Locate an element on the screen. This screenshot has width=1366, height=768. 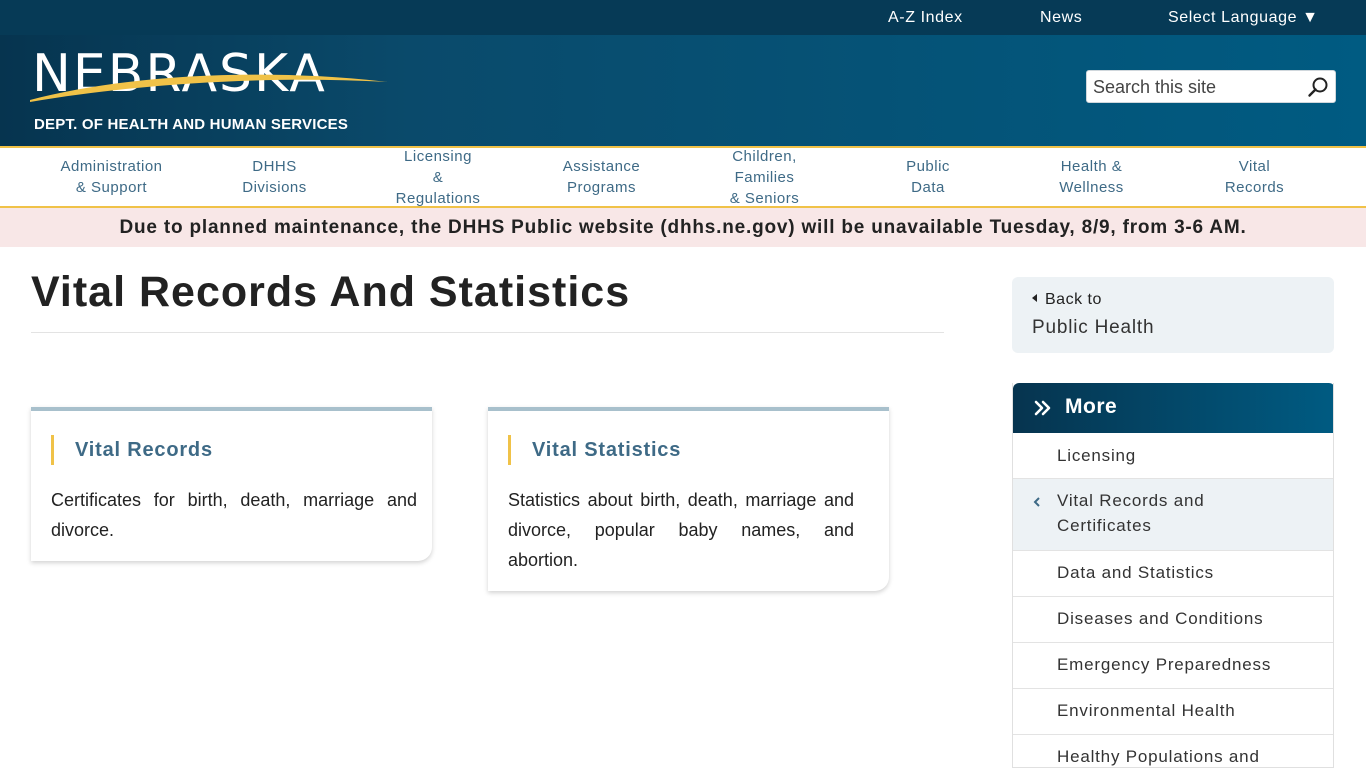
sidebar-item-emergency-preparedness: Emergency Preparedness is located at coordinates (1173, 666).